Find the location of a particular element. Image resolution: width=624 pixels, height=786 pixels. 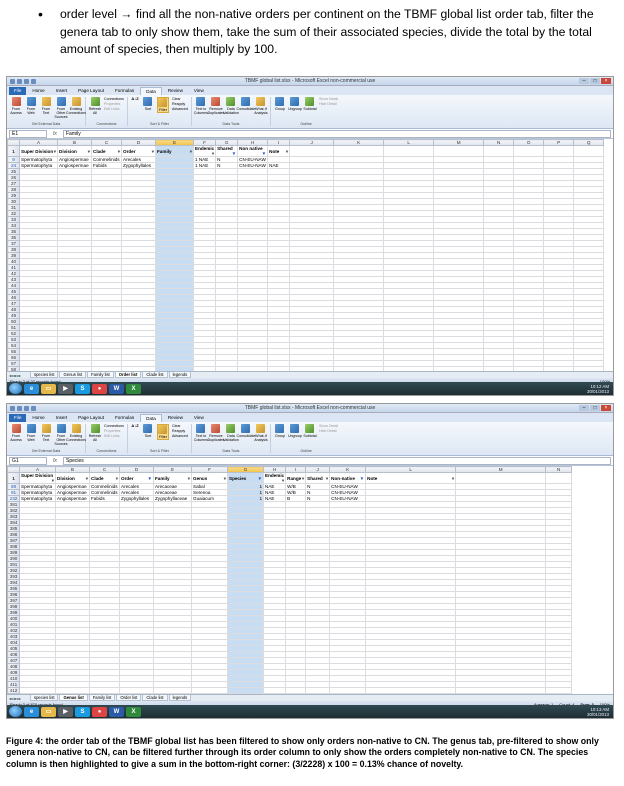

text-to-columns-button: Text to Columns is located at coordinates (201, 106).